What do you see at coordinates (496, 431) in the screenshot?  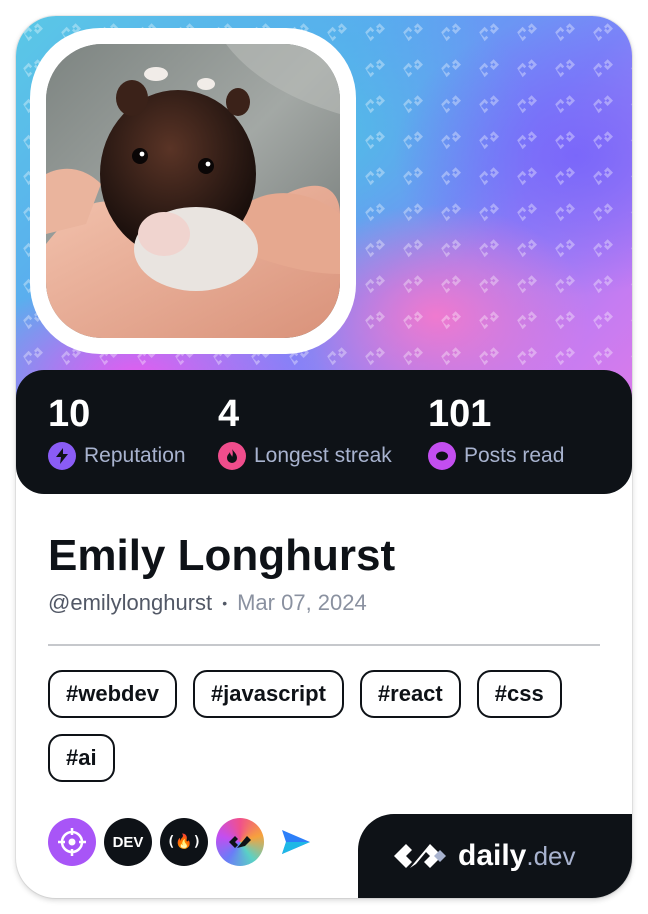 I see `stat-posts-read: 101 Posts read` at bounding box center [496, 431].